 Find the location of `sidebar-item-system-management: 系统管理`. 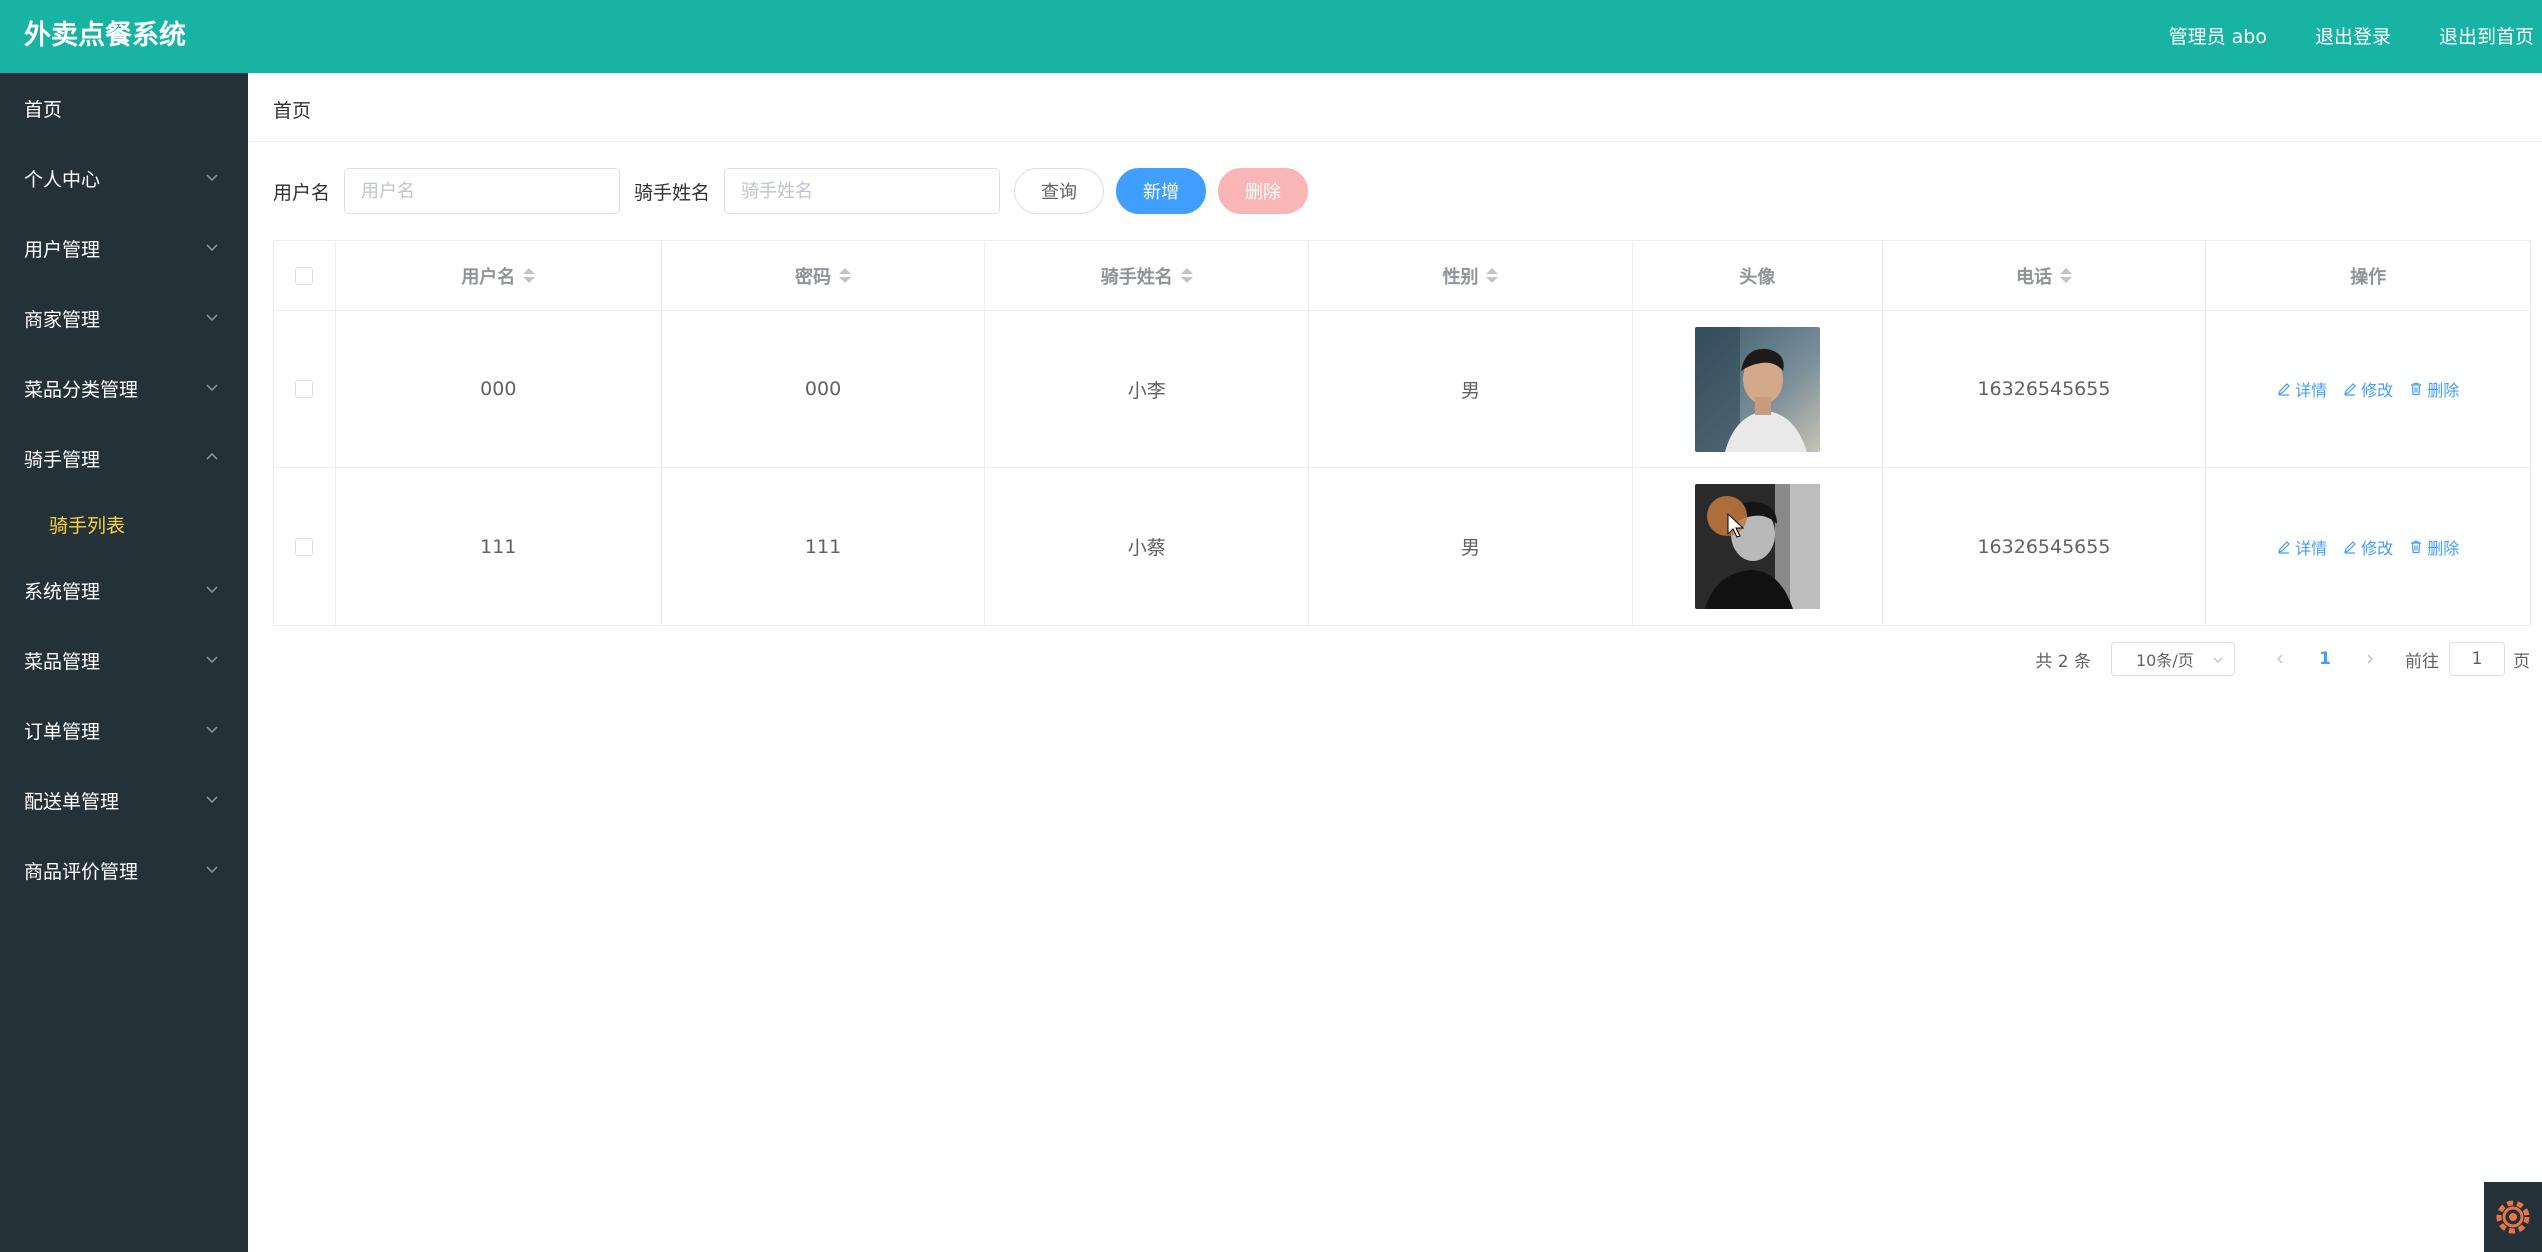

sidebar-item-system-management: 系统管理 is located at coordinates (124, 590).